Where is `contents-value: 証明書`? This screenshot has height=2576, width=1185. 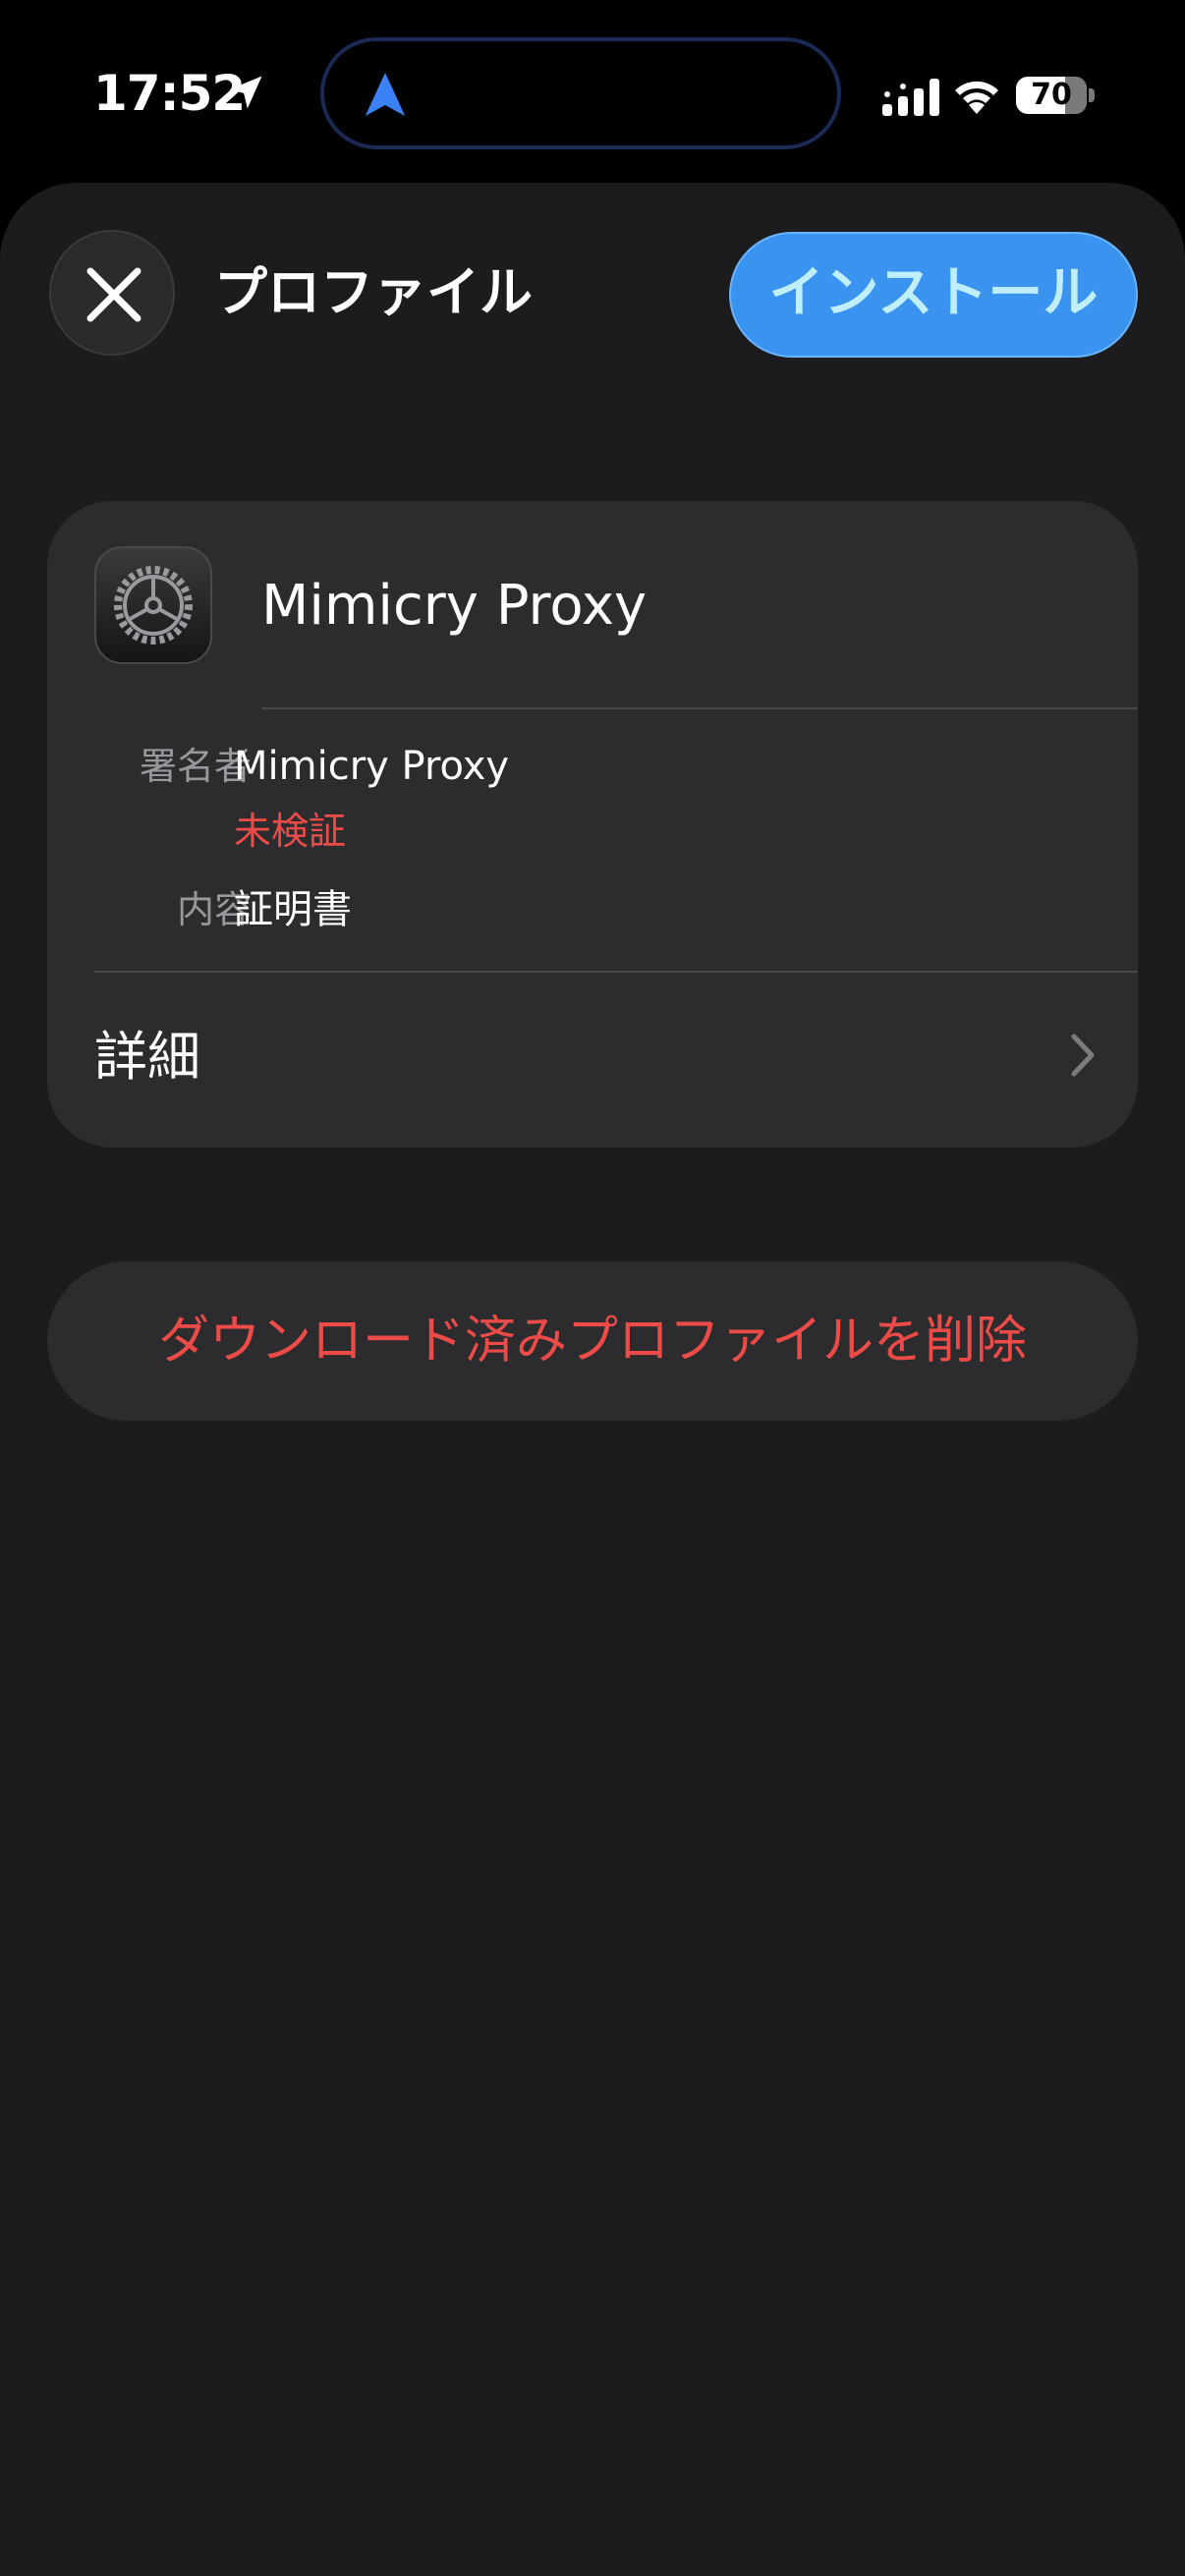 contents-value: 証明書 is located at coordinates (293, 909).